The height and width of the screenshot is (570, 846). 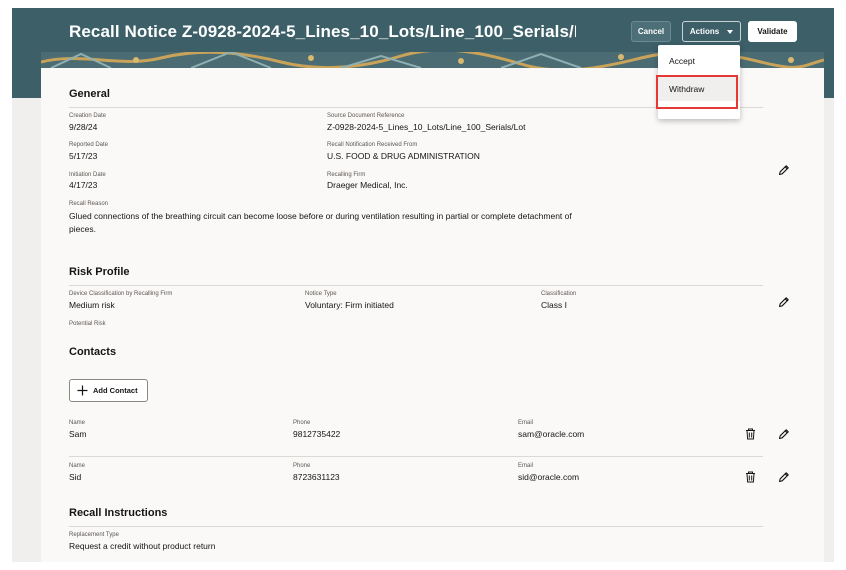 What do you see at coordinates (121, 294) in the screenshot?
I see `device-class-label: Device Classification by Recalling Firm` at bounding box center [121, 294].